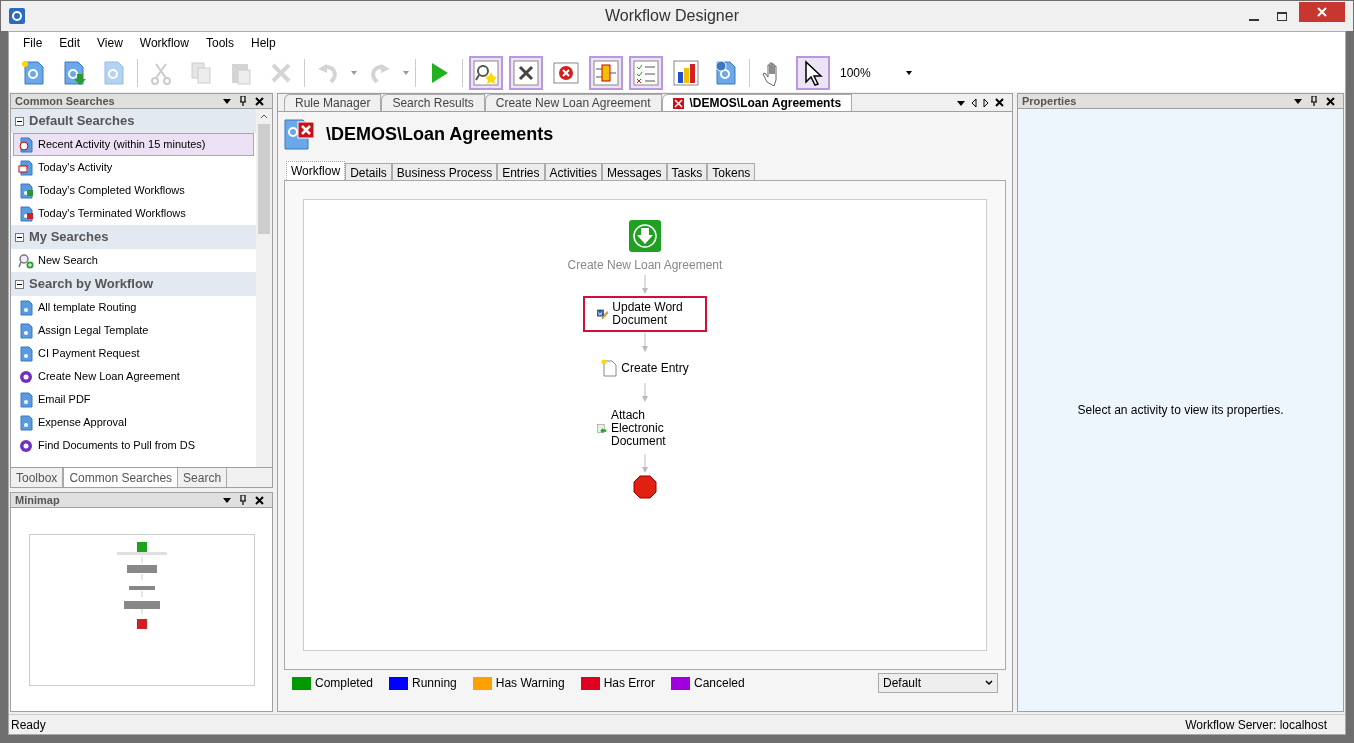 The image size is (1354, 743). Describe the element at coordinates (645, 265) in the screenshot. I see `start-label: Create New Loan Agreement` at that location.